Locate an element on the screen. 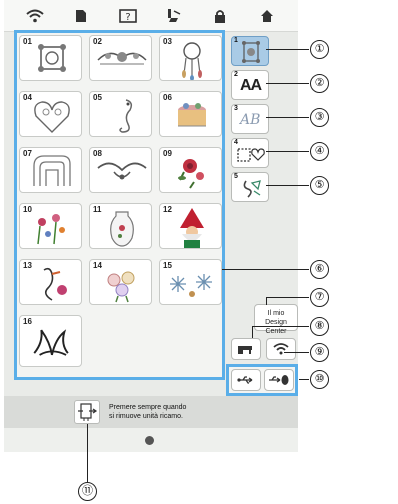 This screenshot has height=504, width=398. pattern-cell-03: 03 is located at coordinates (190, 58).